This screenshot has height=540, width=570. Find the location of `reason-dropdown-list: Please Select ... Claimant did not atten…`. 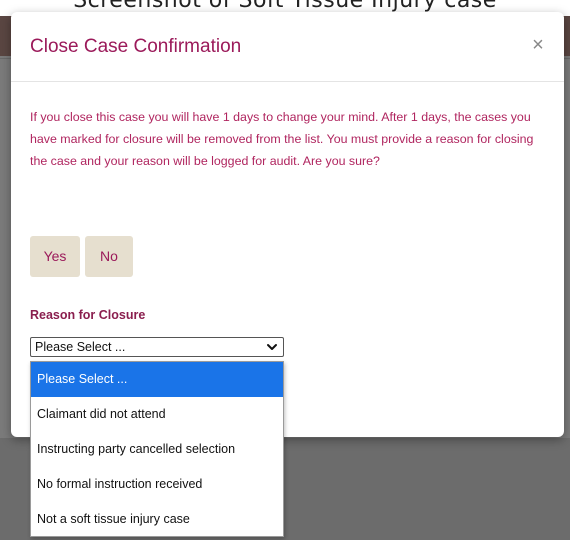

reason-dropdown-list: Please Select ... Claimant did not atten… is located at coordinates (157, 449).